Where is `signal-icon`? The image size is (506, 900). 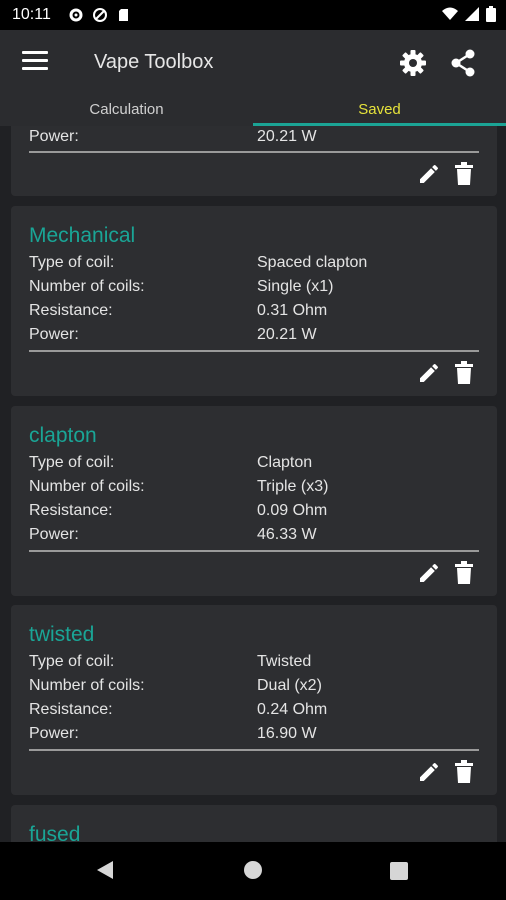 signal-icon is located at coordinates (472, 14).